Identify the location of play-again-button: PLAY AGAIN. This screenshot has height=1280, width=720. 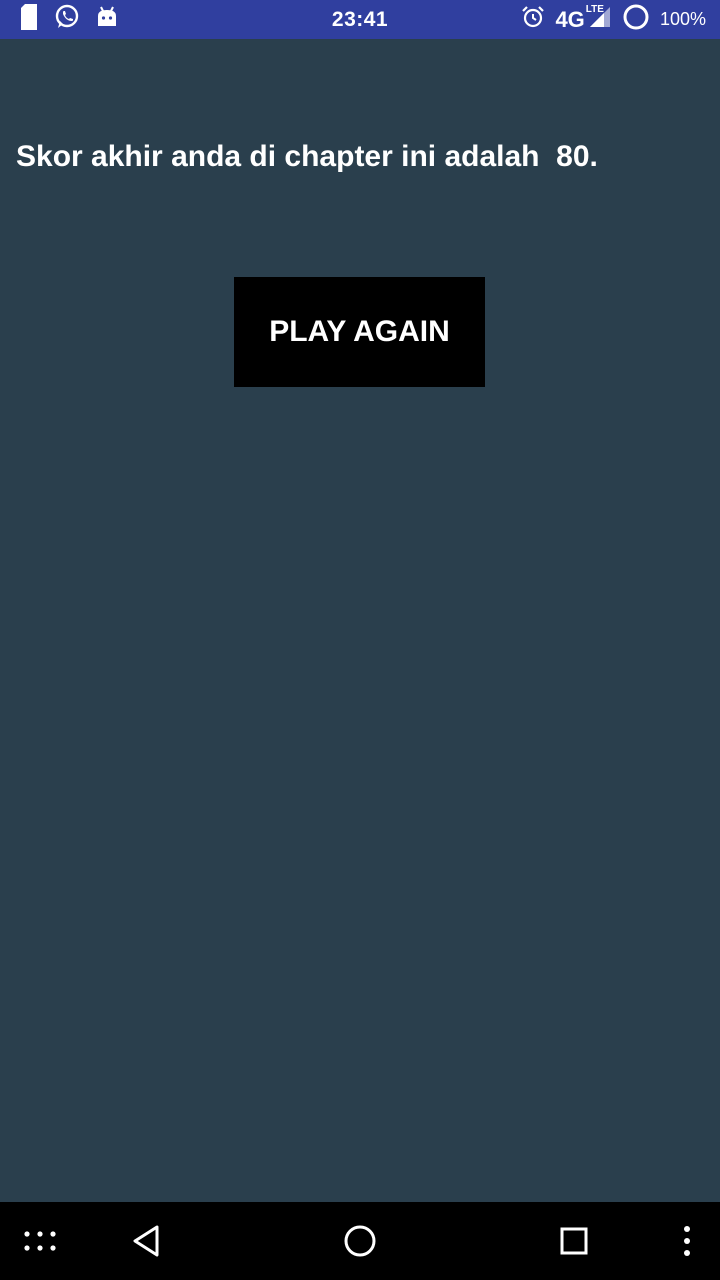
(359, 332).